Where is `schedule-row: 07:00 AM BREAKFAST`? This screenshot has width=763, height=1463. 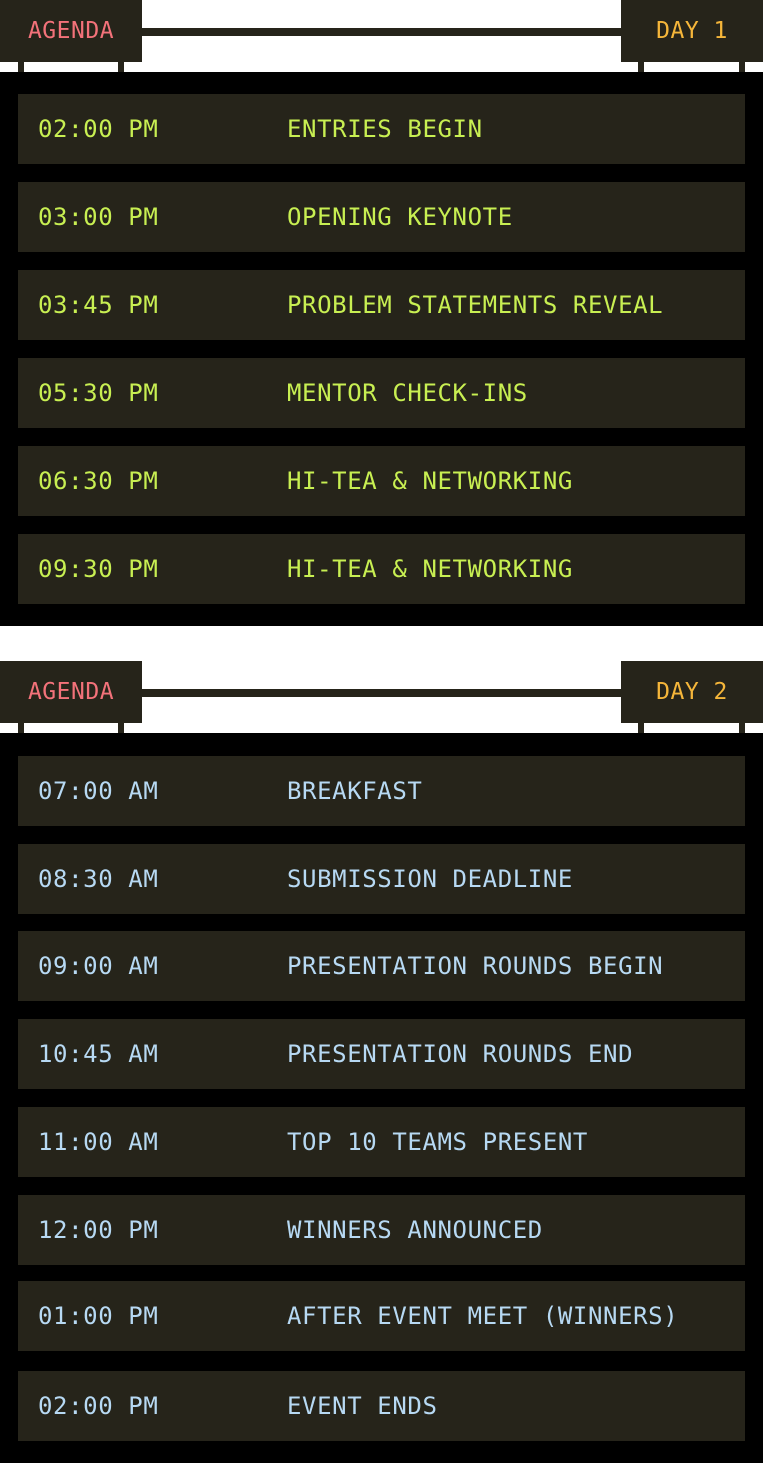
schedule-row: 07:00 AM BREAKFAST is located at coordinates (381, 791).